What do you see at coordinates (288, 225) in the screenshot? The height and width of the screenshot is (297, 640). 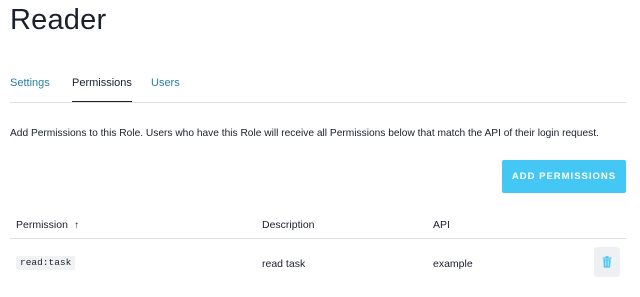 I see `column-header-description: Description` at bounding box center [288, 225].